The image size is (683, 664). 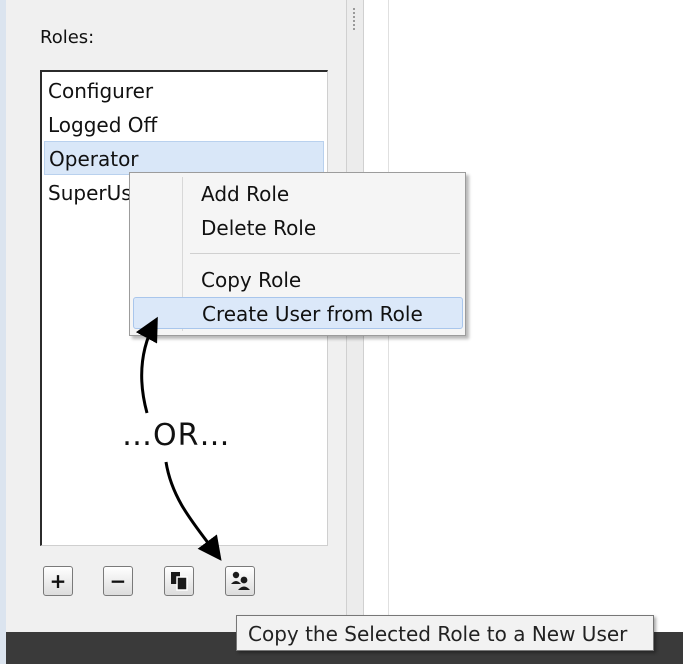 What do you see at coordinates (325, 253) in the screenshot?
I see `menu-separator` at bounding box center [325, 253].